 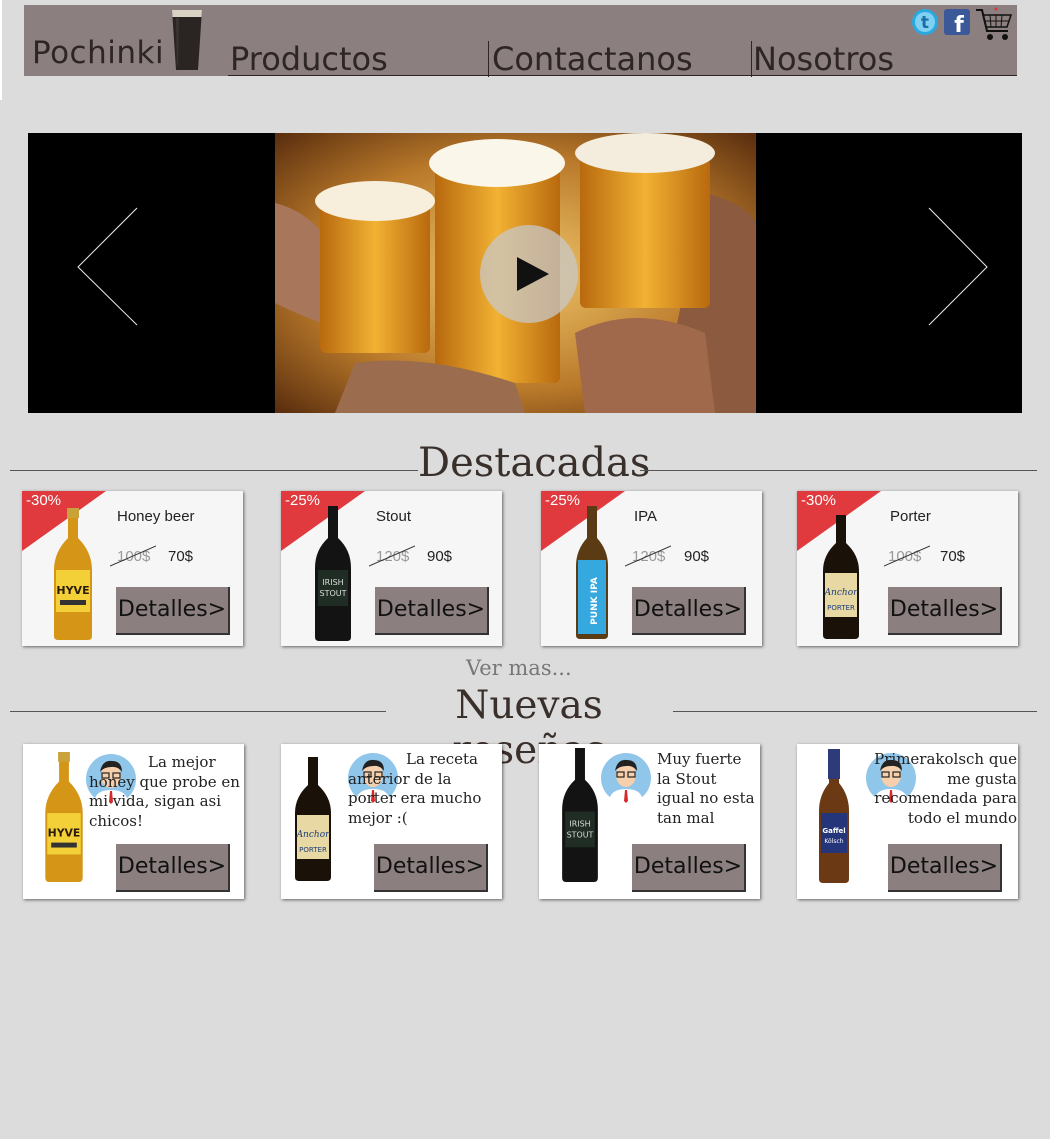 I want to click on logo-text: Pochinki, so click(x=98, y=53).